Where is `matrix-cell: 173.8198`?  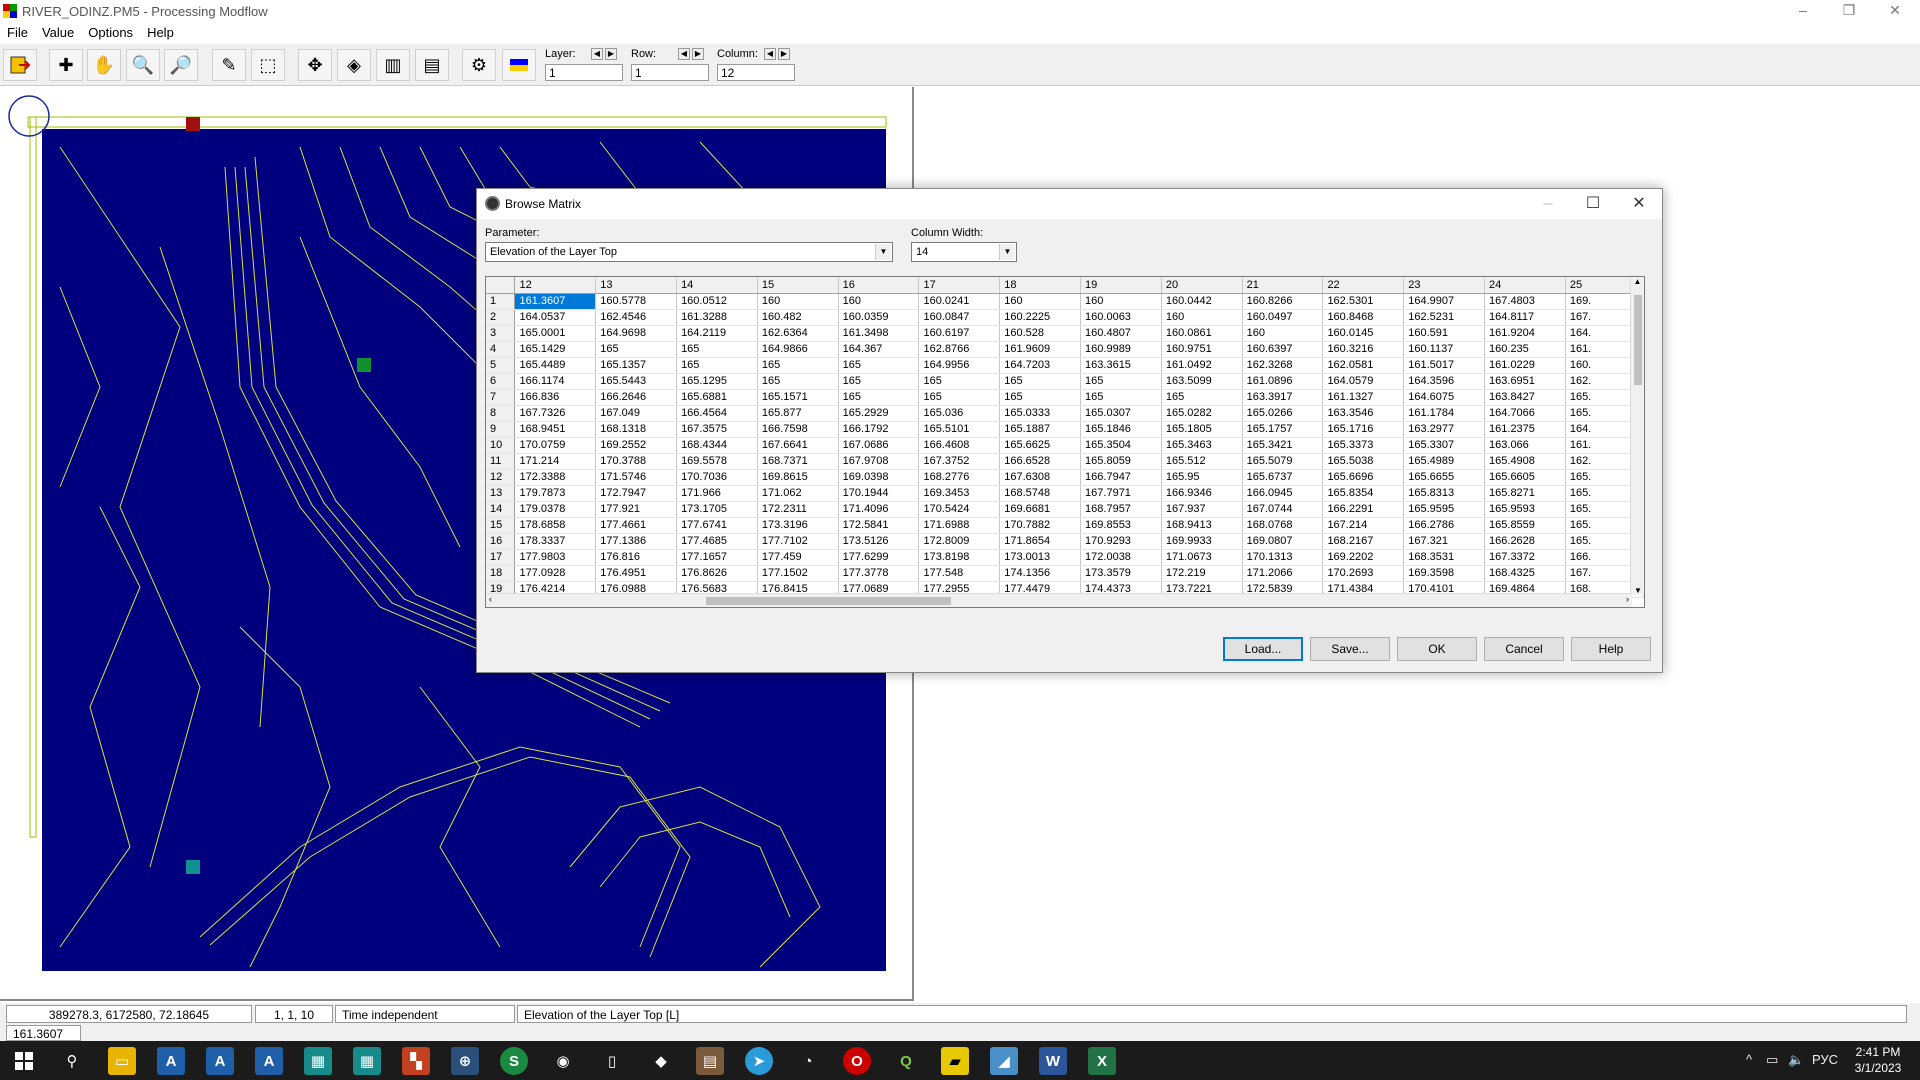 matrix-cell: 173.8198 is located at coordinates (959, 557).